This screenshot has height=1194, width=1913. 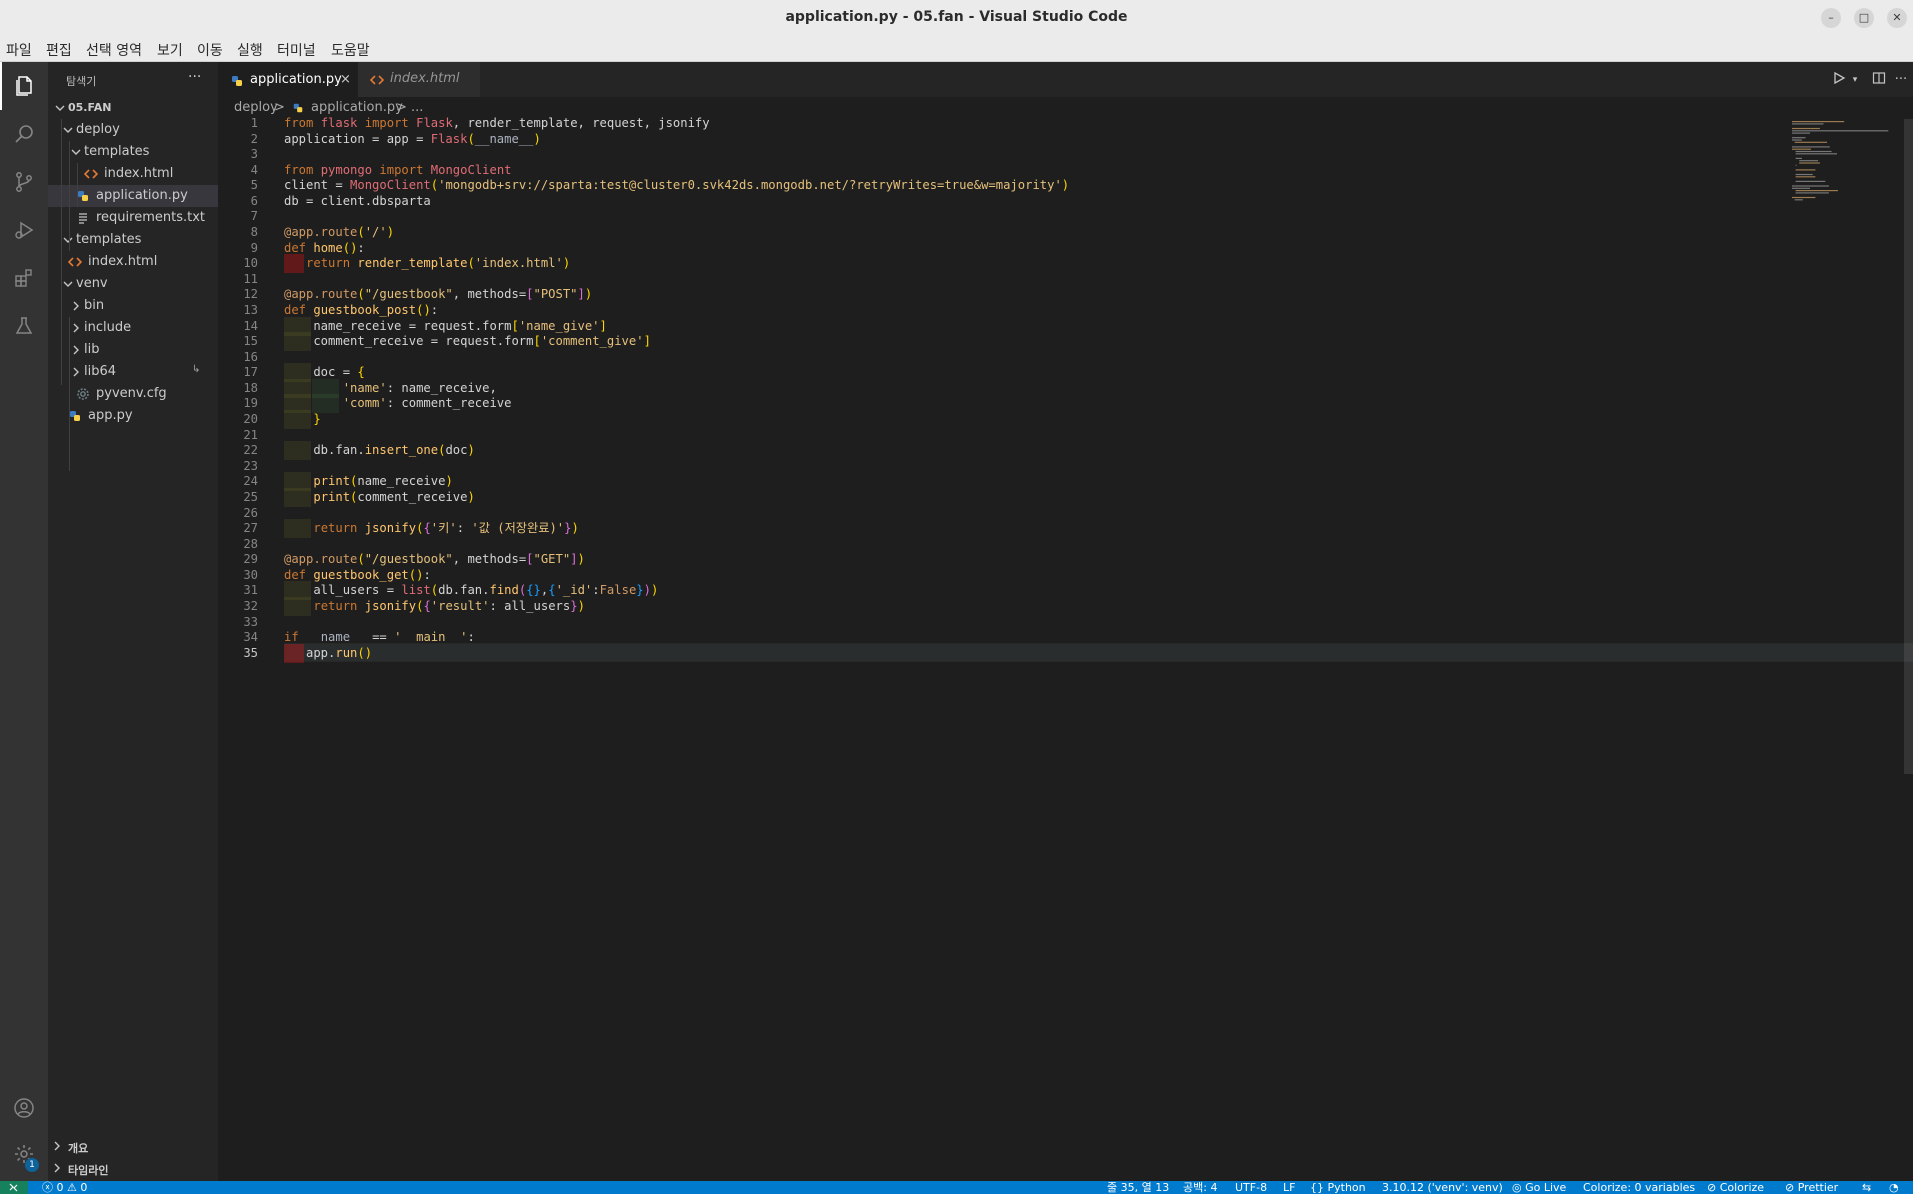 What do you see at coordinates (412, 139) in the screenshot?
I see `code-line: application = app = Flask(__name__)` at bounding box center [412, 139].